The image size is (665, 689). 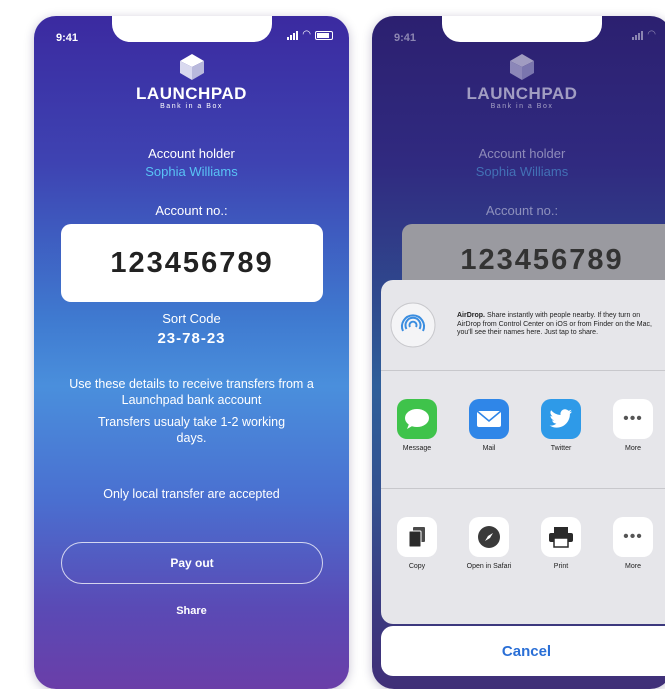 What do you see at coordinates (417, 566) in the screenshot?
I see `action-label-copy: Copy` at bounding box center [417, 566].